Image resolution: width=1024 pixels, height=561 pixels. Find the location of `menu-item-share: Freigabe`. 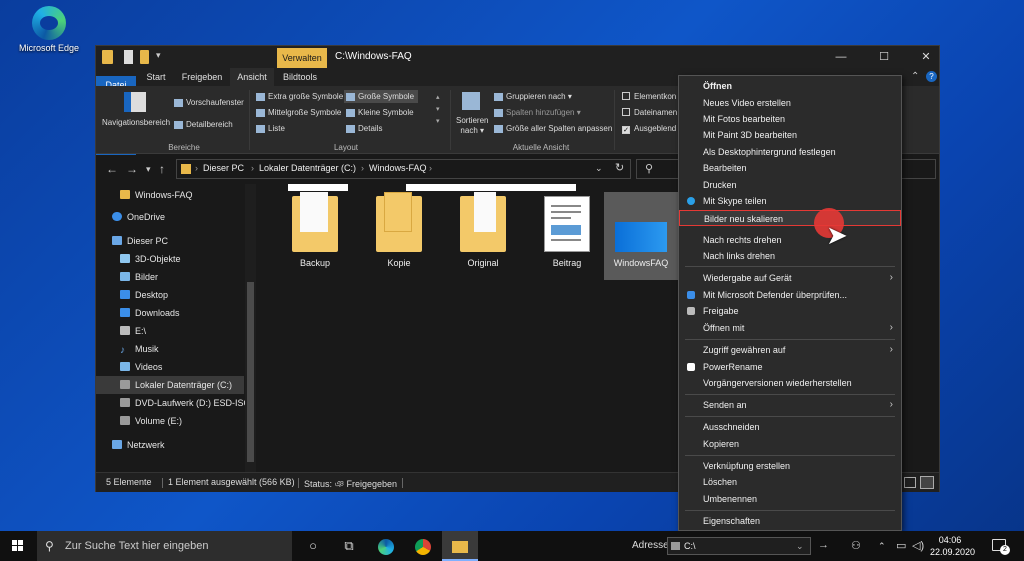

menu-item-share: Freigabe is located at coordinates (790, 311).